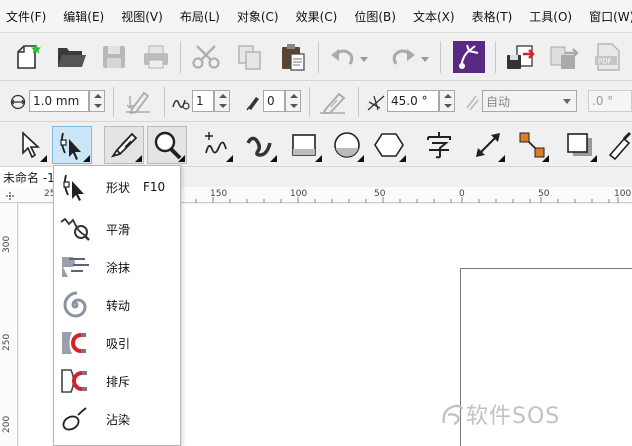 The image size is (632, 446). I want to click on menu-object: 对象(C), so click(258, 16).